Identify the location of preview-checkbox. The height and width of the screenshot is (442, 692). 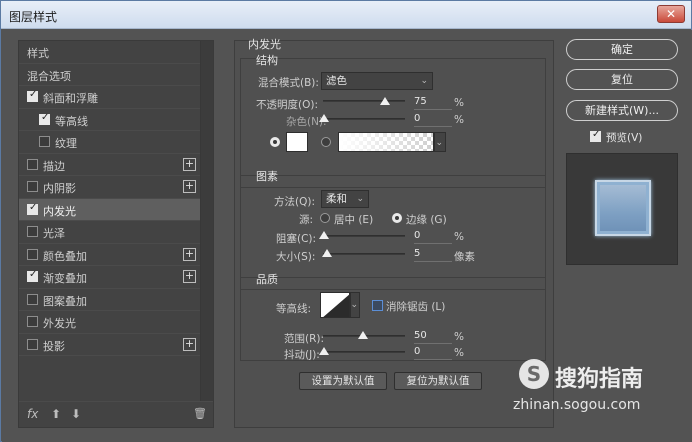
(595, 135).